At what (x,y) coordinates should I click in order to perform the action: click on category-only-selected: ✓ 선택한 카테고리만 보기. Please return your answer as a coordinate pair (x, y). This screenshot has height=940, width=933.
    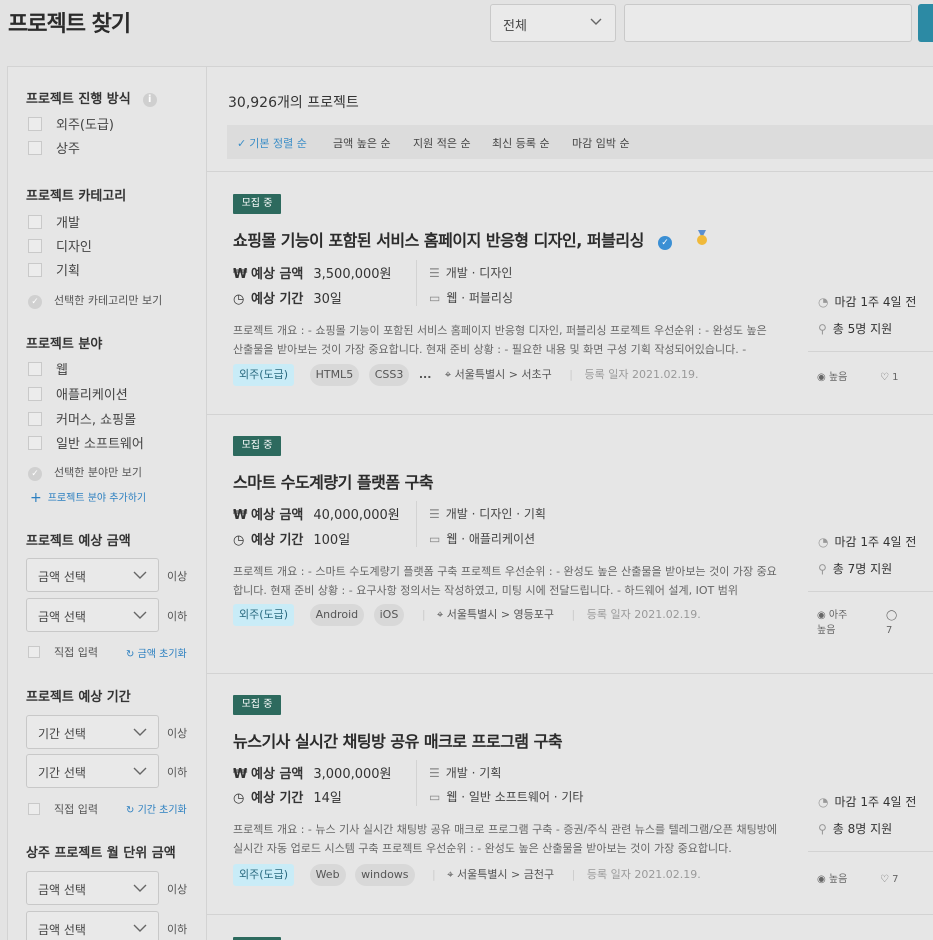
    Looking at the image, I should click on (95, 301).